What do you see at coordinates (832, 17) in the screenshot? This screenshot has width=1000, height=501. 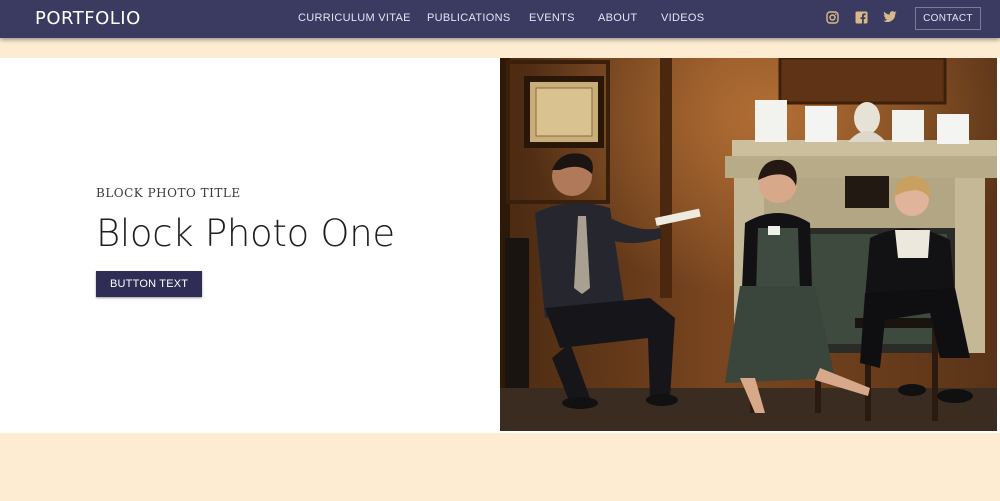 I see `instagram-icon` at bounding box center [832, 17].